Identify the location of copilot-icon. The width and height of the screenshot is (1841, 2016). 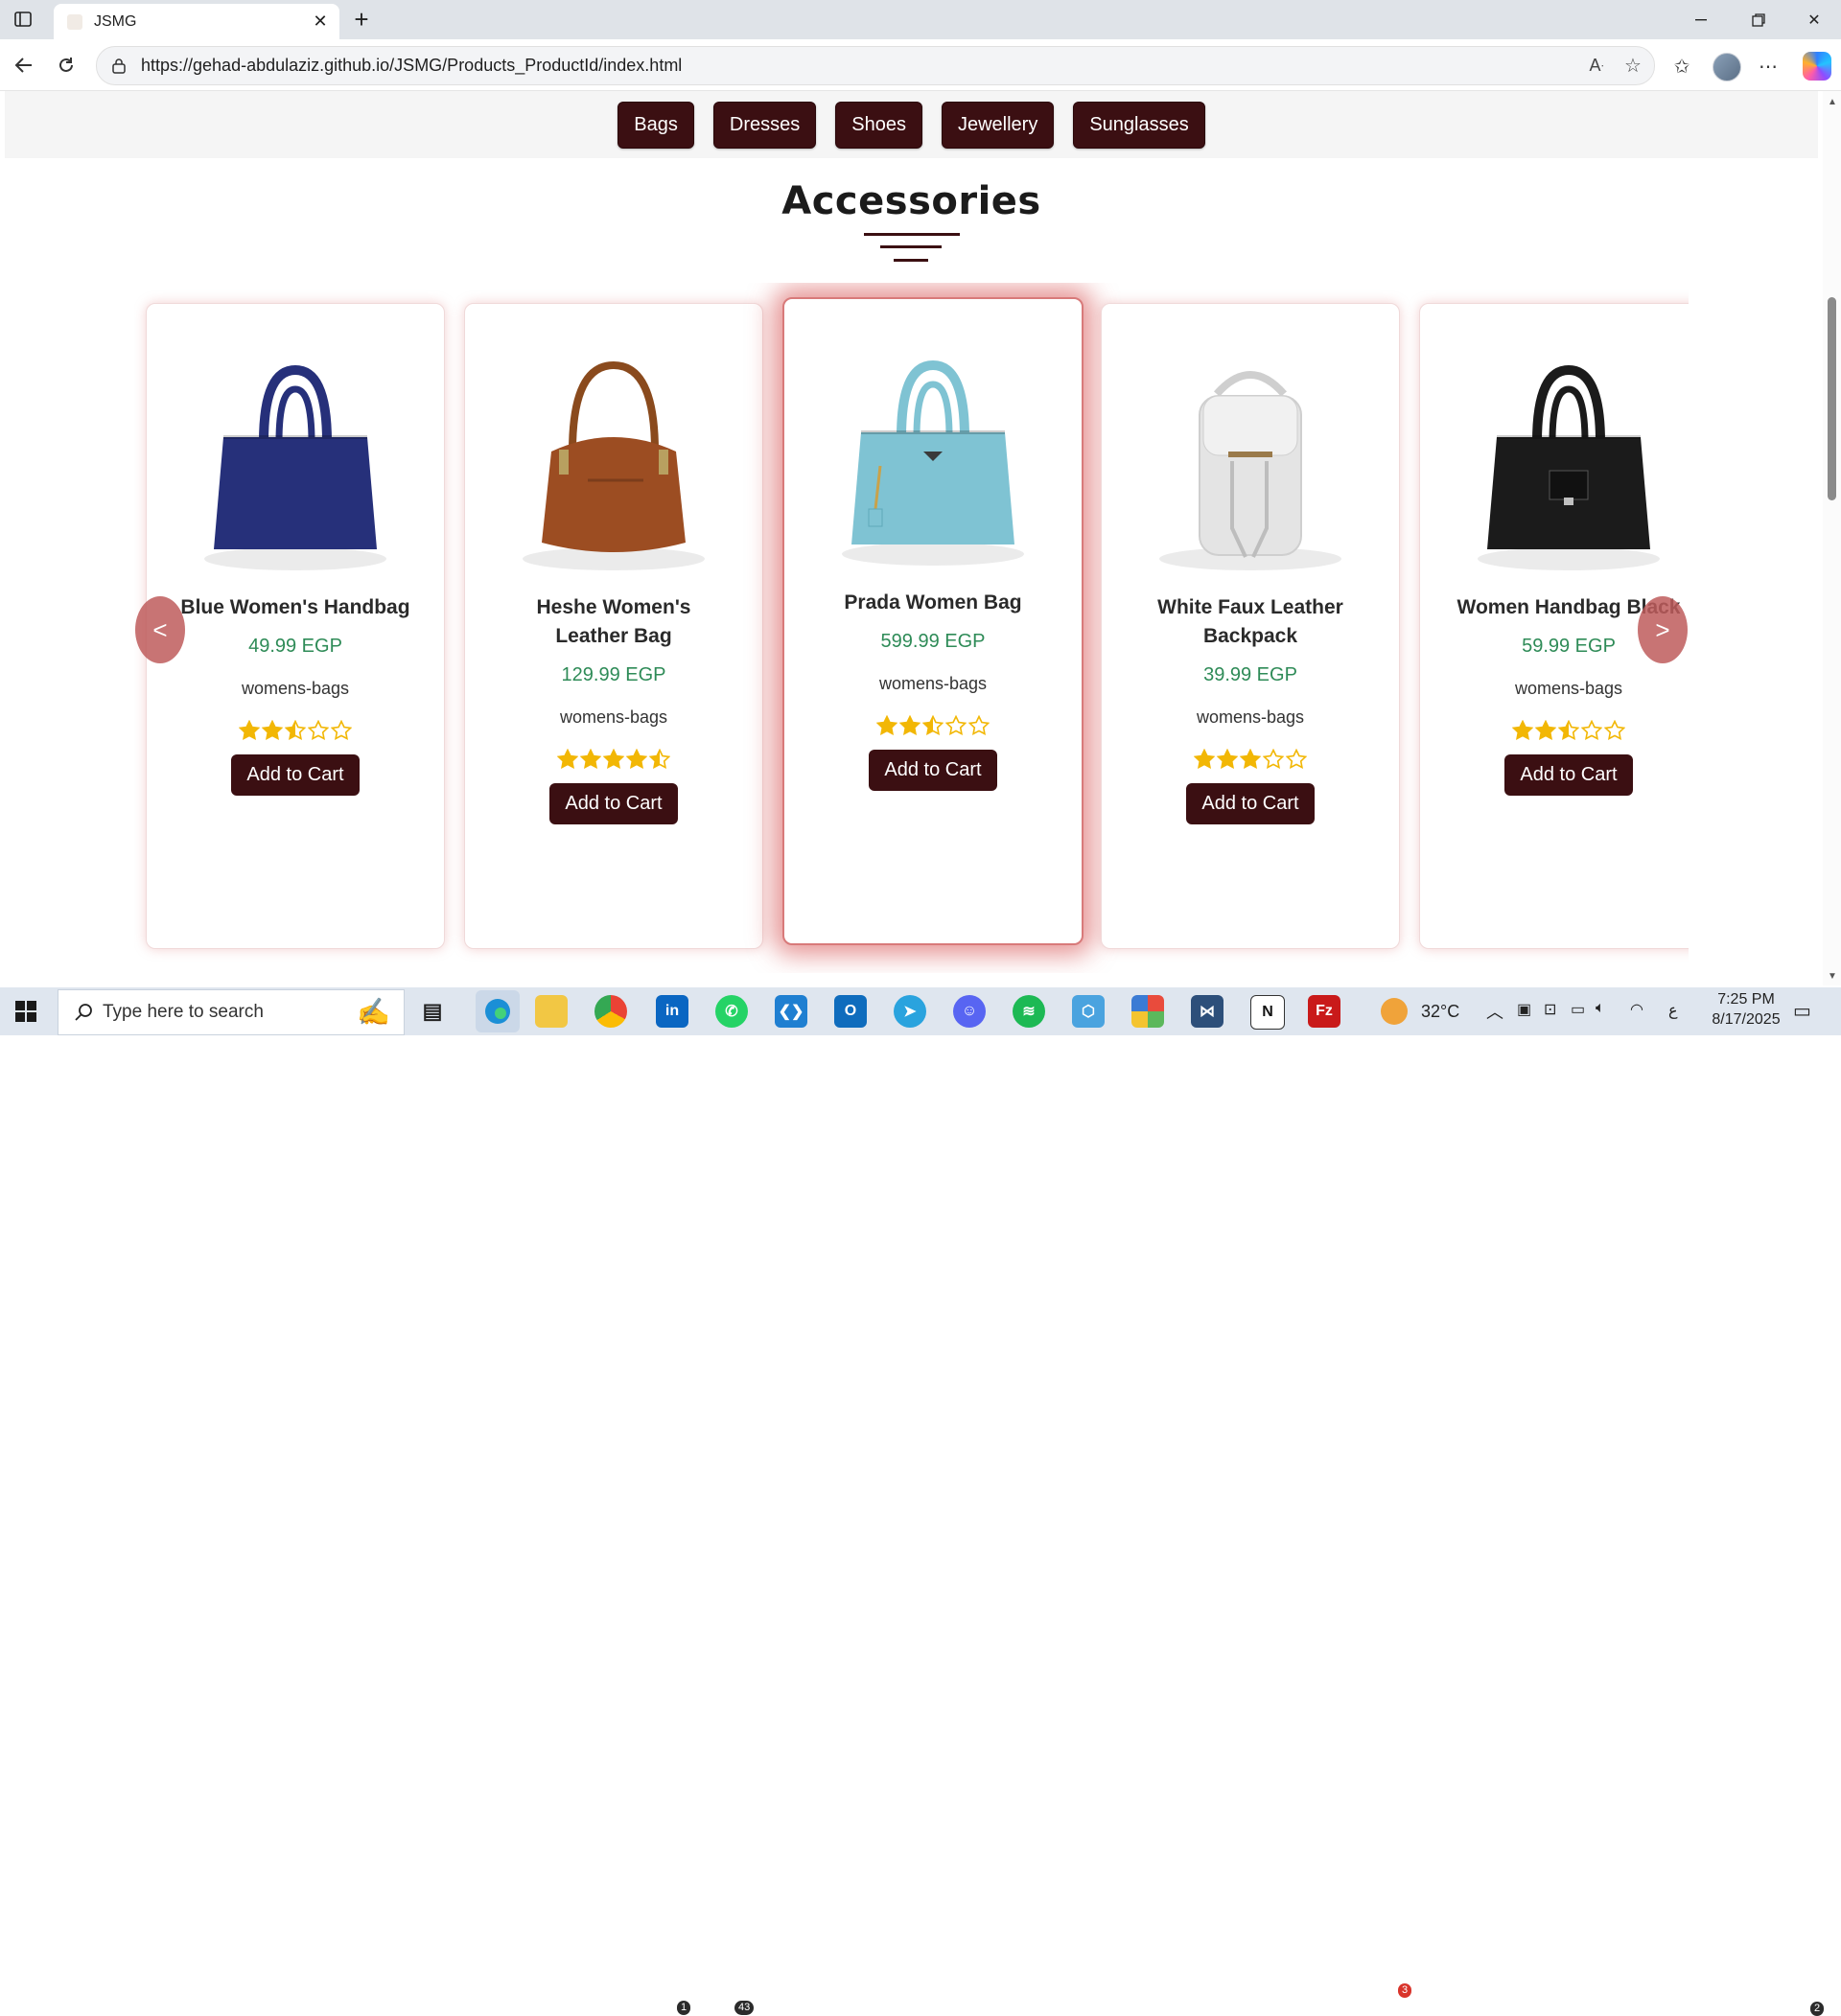
(1817, 66).